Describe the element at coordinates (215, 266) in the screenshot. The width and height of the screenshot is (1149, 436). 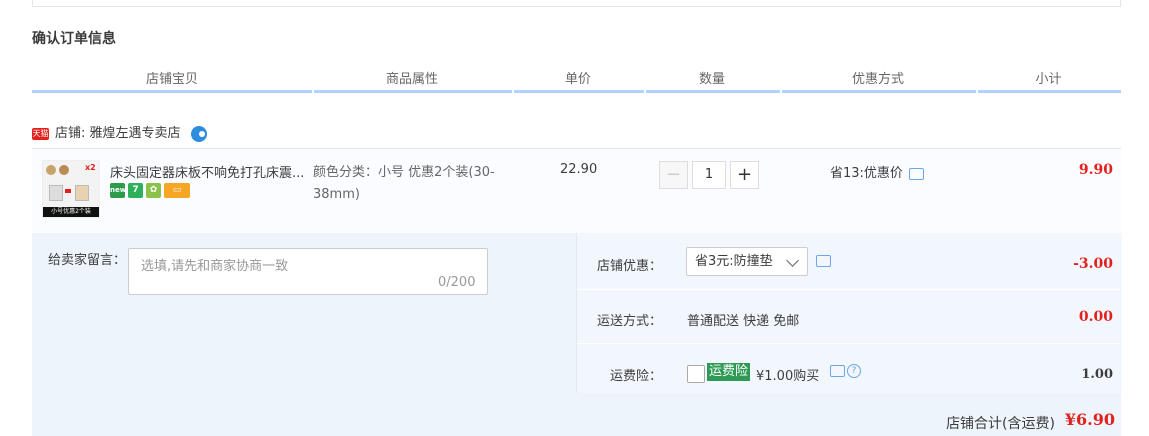
I see `message-placeholder: 选填,请先和商家协商一致` at that location.